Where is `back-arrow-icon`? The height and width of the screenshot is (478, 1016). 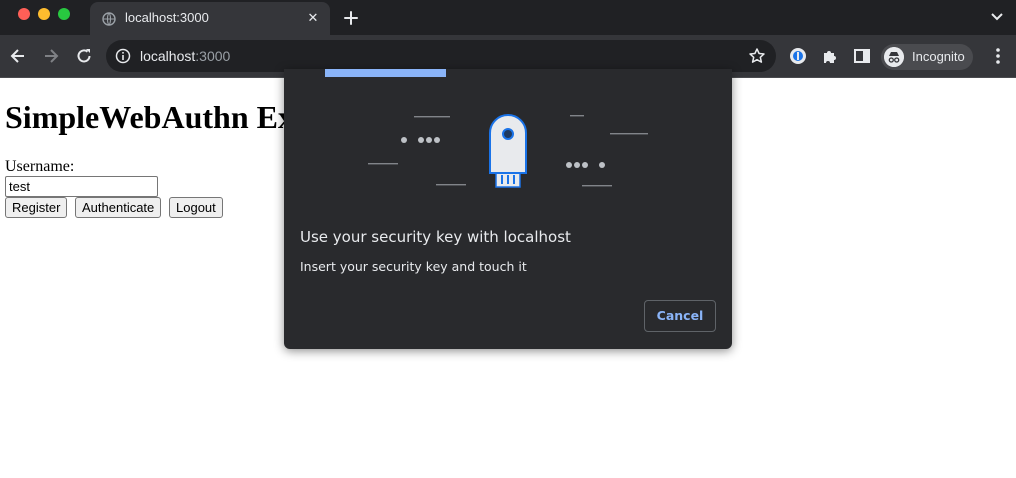 back-arrow-icon is located at coordinates (18, 56).